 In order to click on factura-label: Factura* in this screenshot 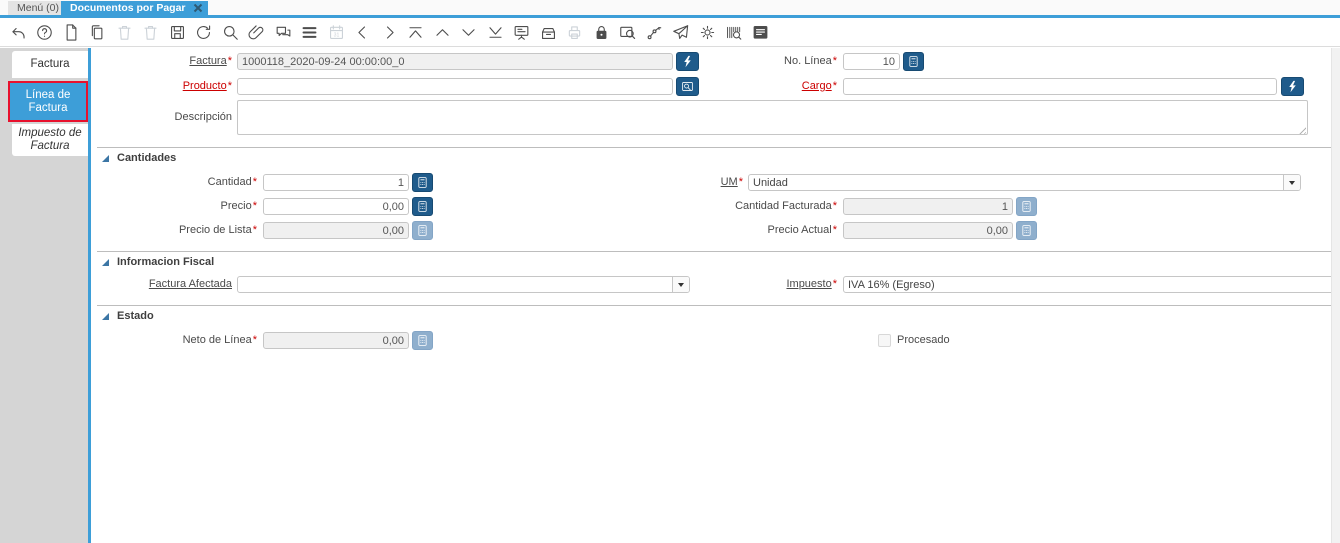, I will do `click(161, 61)`.